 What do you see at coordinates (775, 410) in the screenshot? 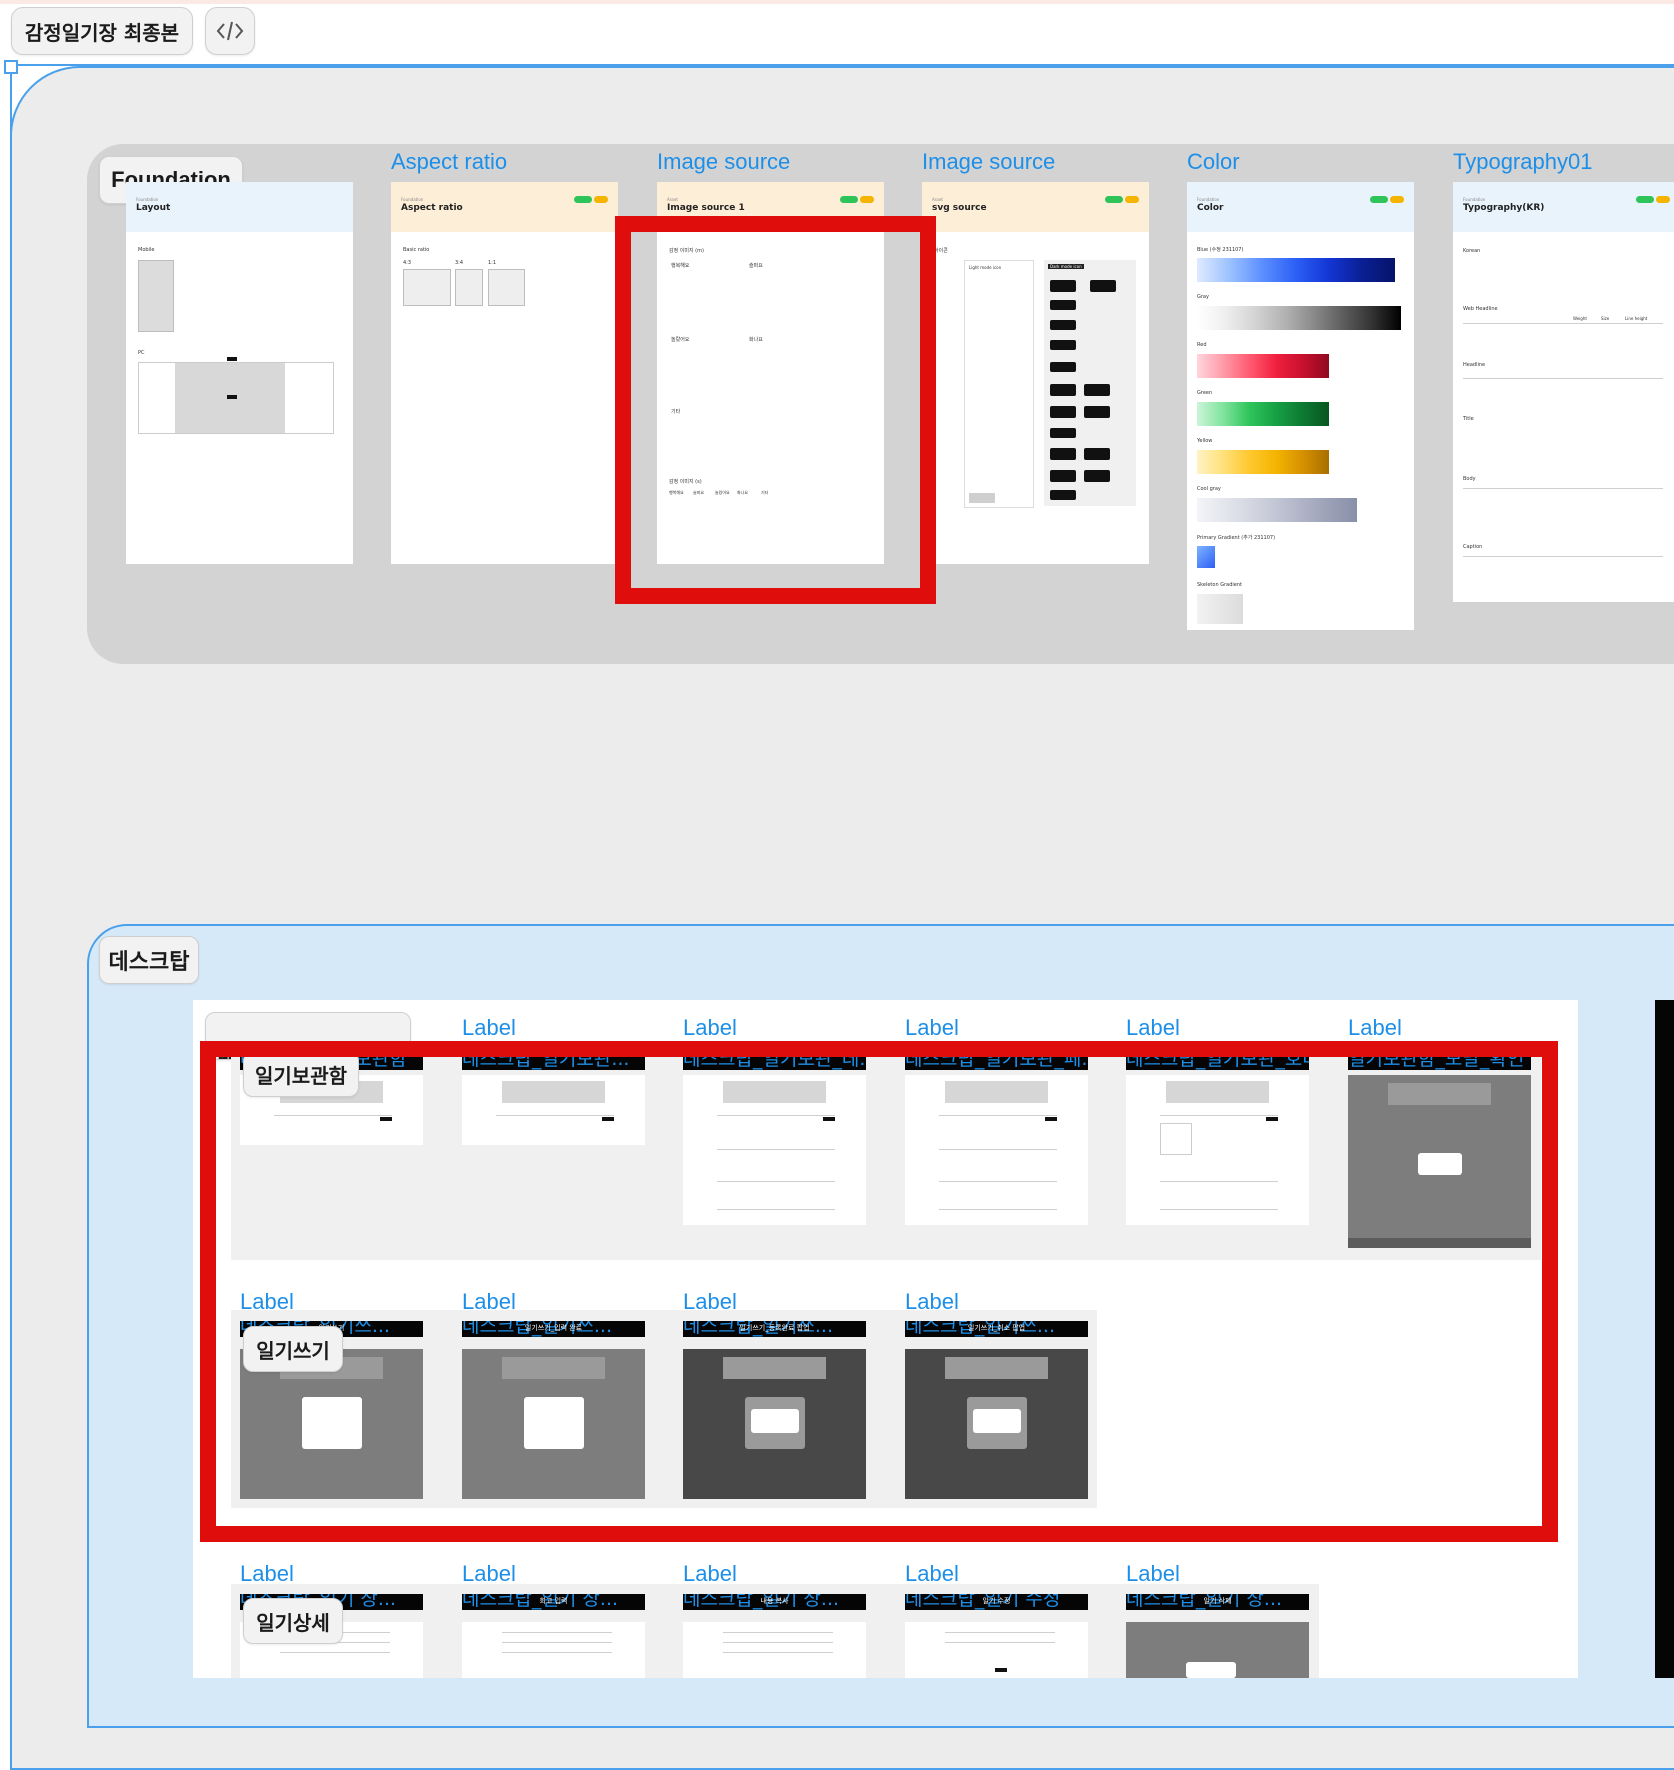
I see `image-source-highlight` at bounding box center [775, 410].